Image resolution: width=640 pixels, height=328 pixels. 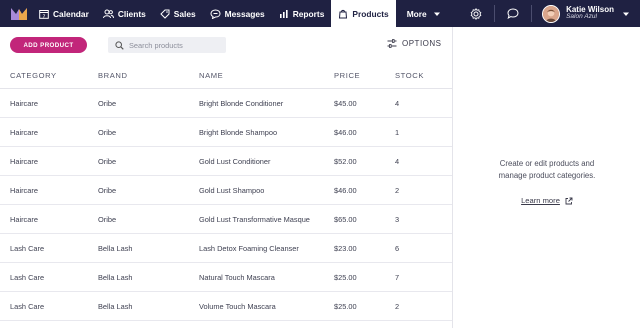 I want to click on settings-button, so click(x=476, y=13).